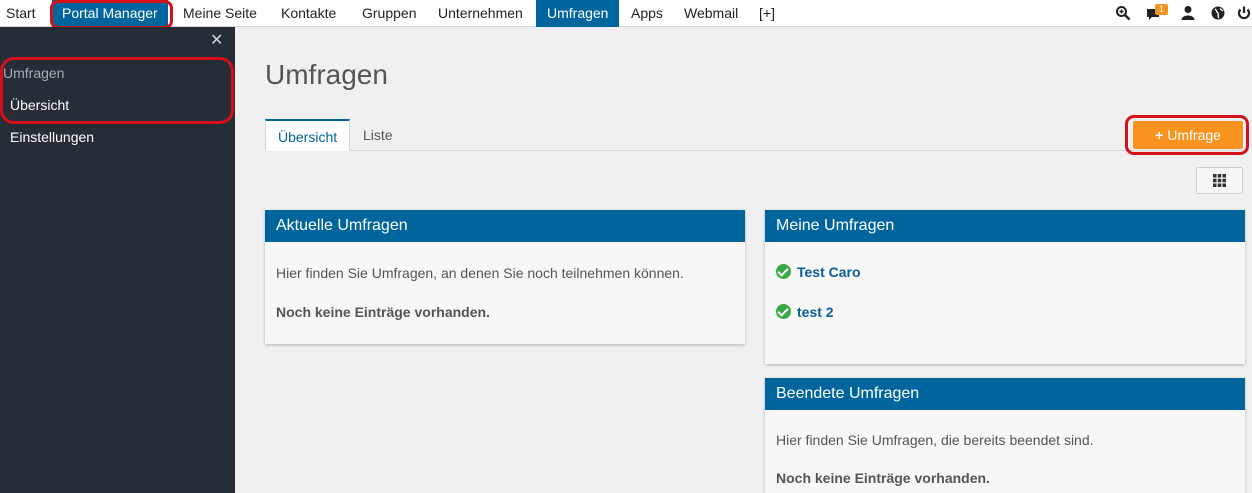 Image resolution: width=1252 pixels, height=493 pixels. Describe the element at coordinates (1159, 135) in the screenshot. I see `plus-icon: +` at that location.